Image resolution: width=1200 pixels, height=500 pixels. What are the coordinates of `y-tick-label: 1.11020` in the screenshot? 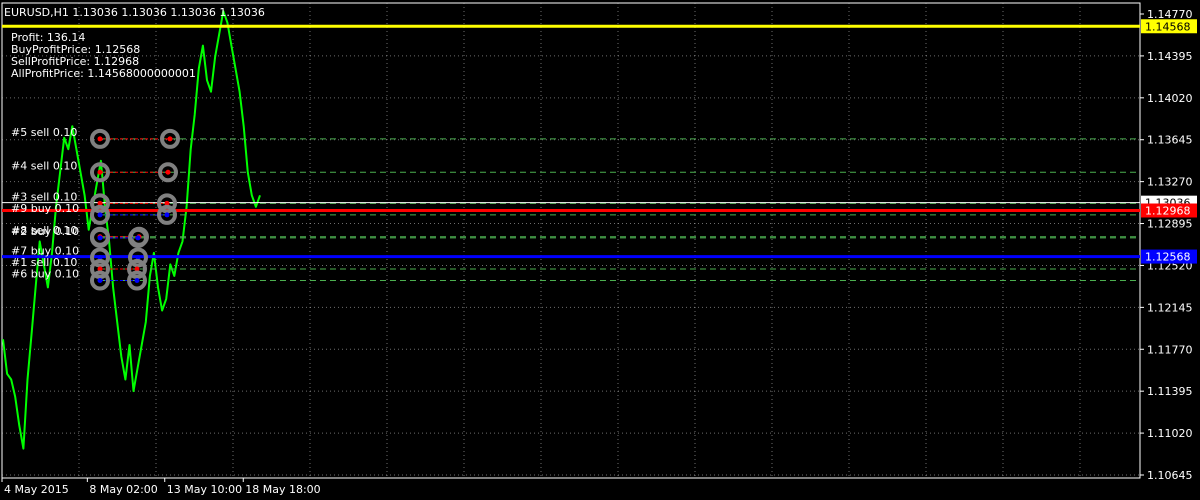 It's located at (1170, 433).